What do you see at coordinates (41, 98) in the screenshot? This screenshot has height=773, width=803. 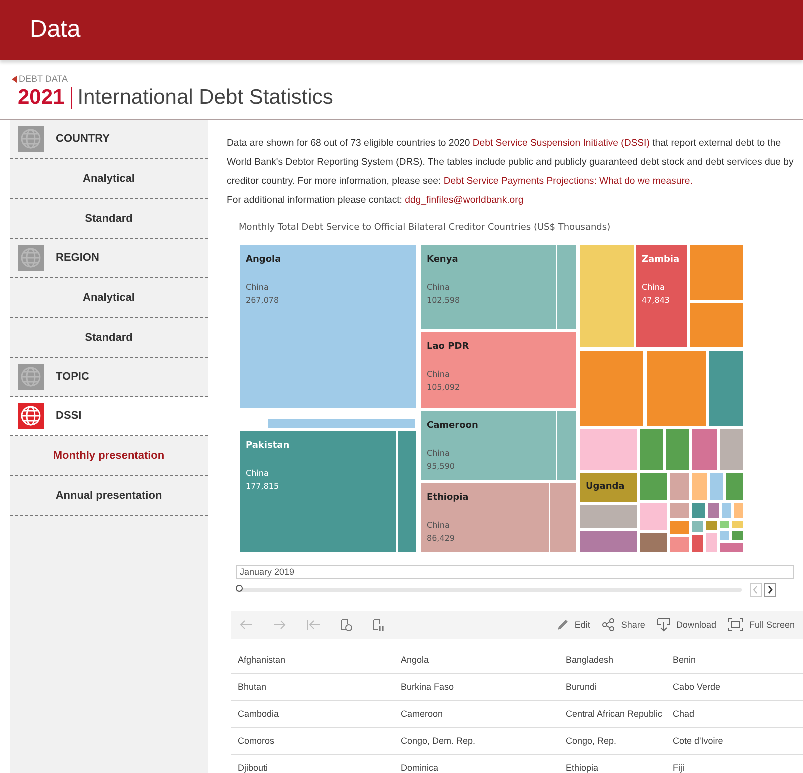 I see `page-year: 2021` at bounding box center [41, 98].